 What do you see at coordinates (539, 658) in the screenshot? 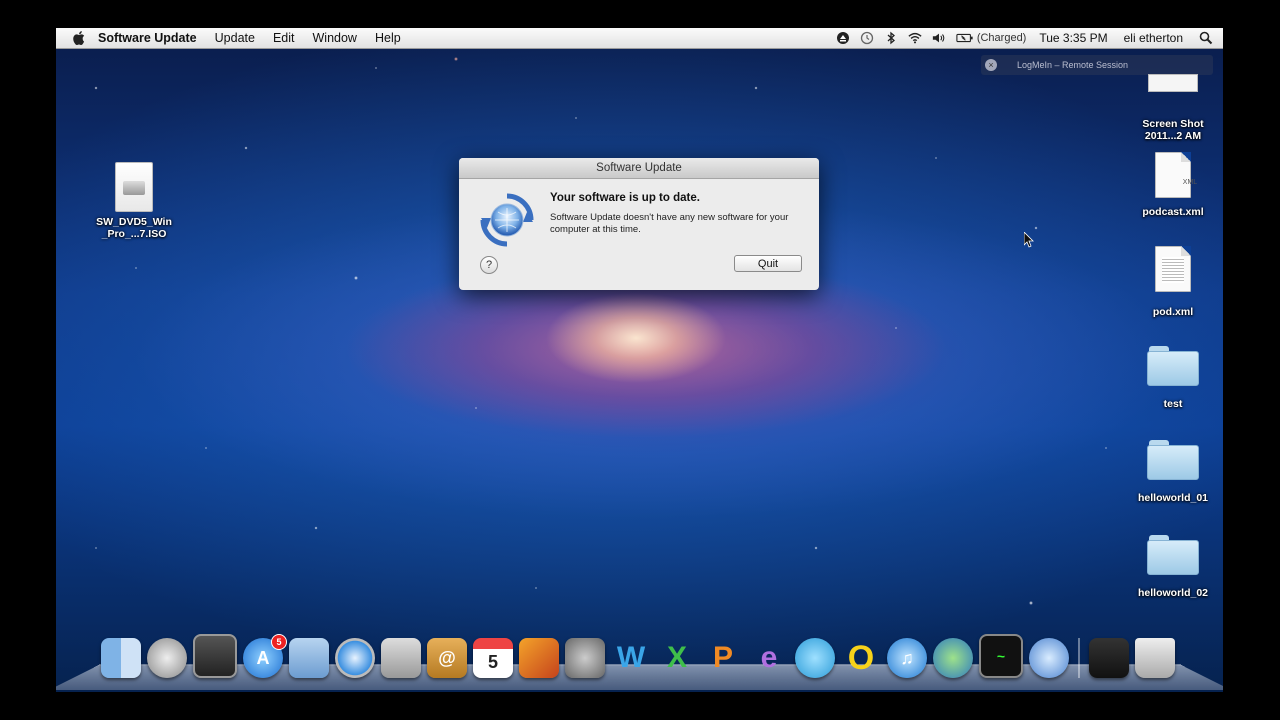
I see `dock-iphoto-icon` at bounding box center [539, 658].